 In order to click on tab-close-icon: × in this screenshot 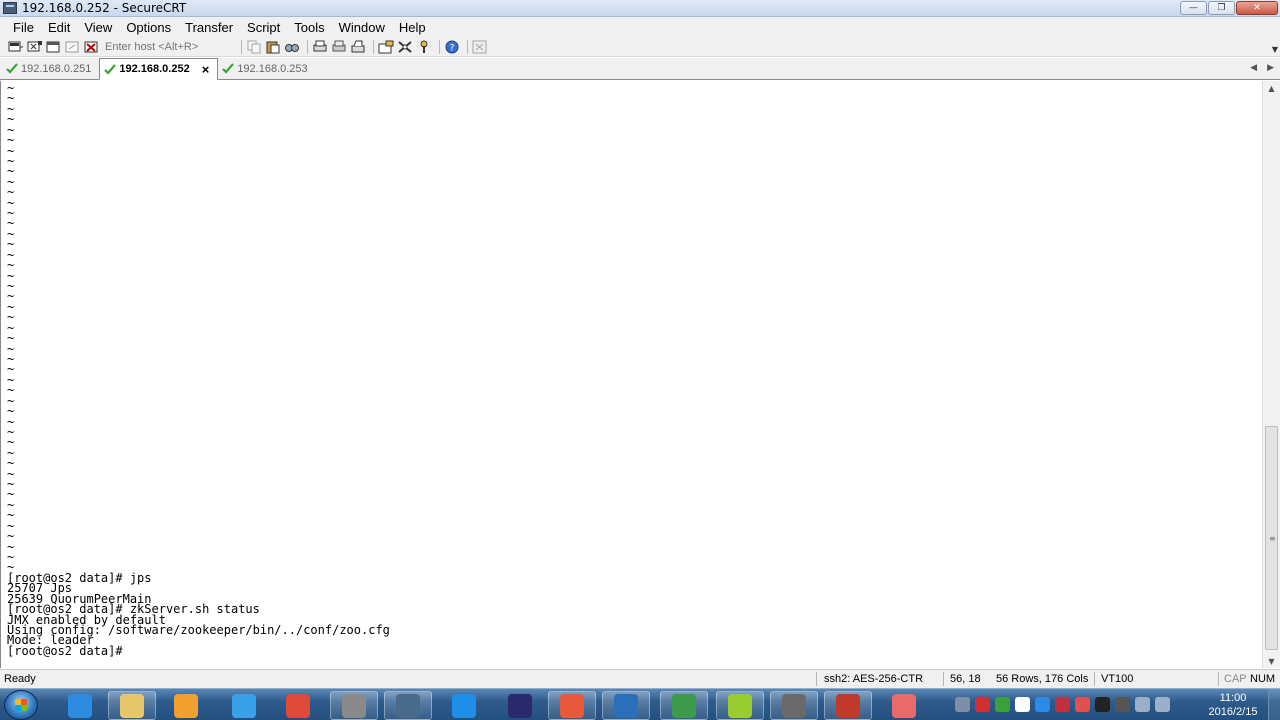, I will do `click(206, 69)`.